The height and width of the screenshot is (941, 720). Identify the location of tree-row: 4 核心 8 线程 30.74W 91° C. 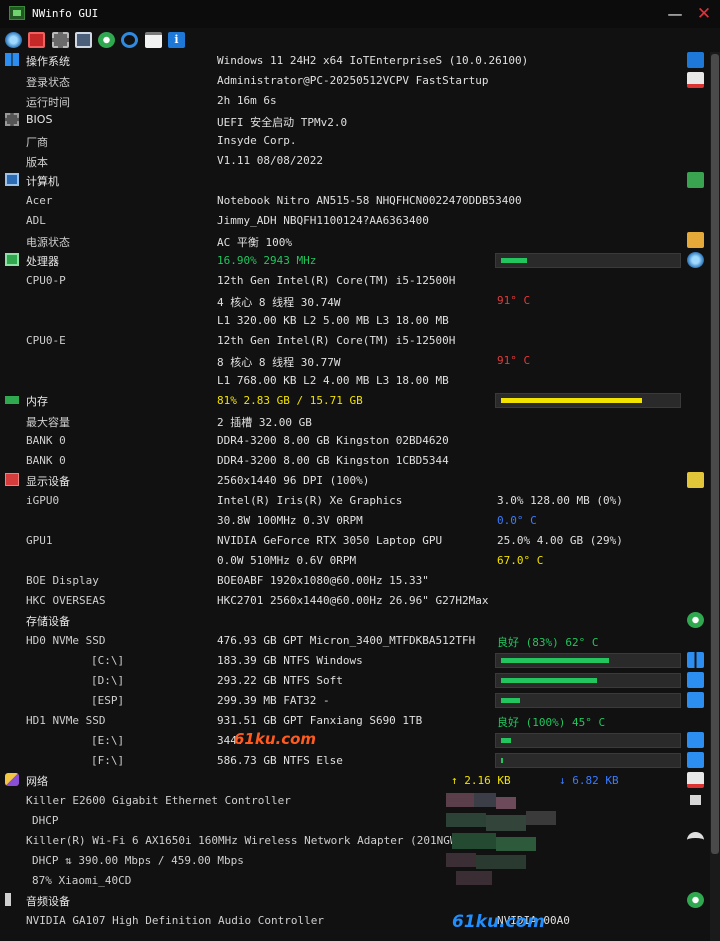
(355, 300).